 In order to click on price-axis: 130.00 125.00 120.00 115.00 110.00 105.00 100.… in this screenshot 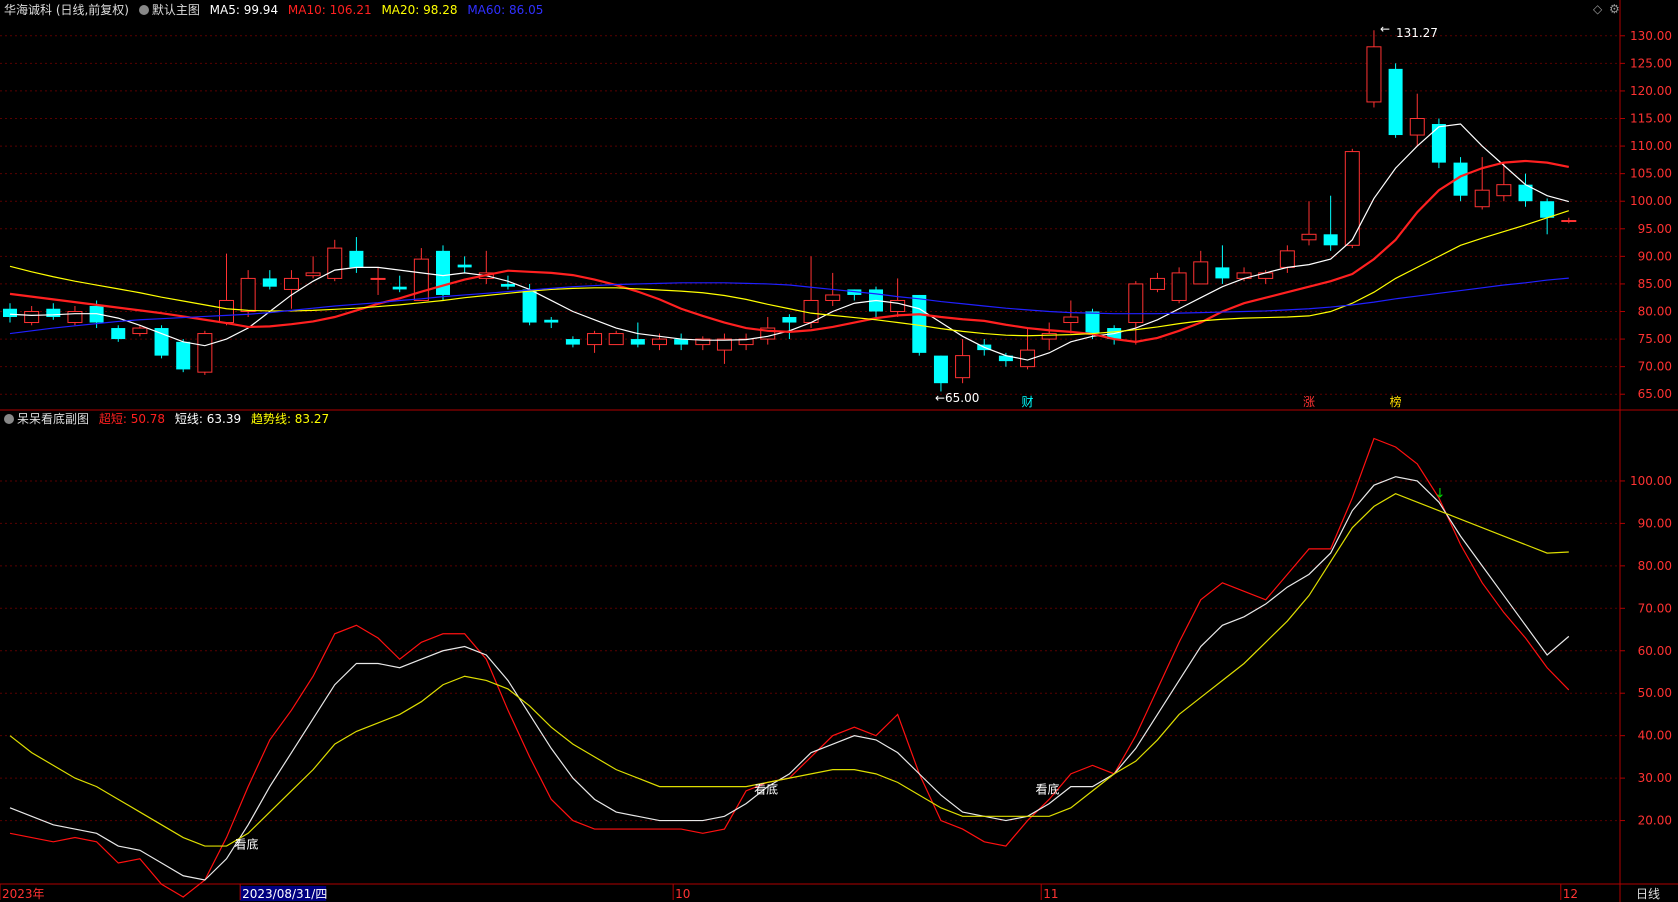, I will do `click(1646, 215)`.